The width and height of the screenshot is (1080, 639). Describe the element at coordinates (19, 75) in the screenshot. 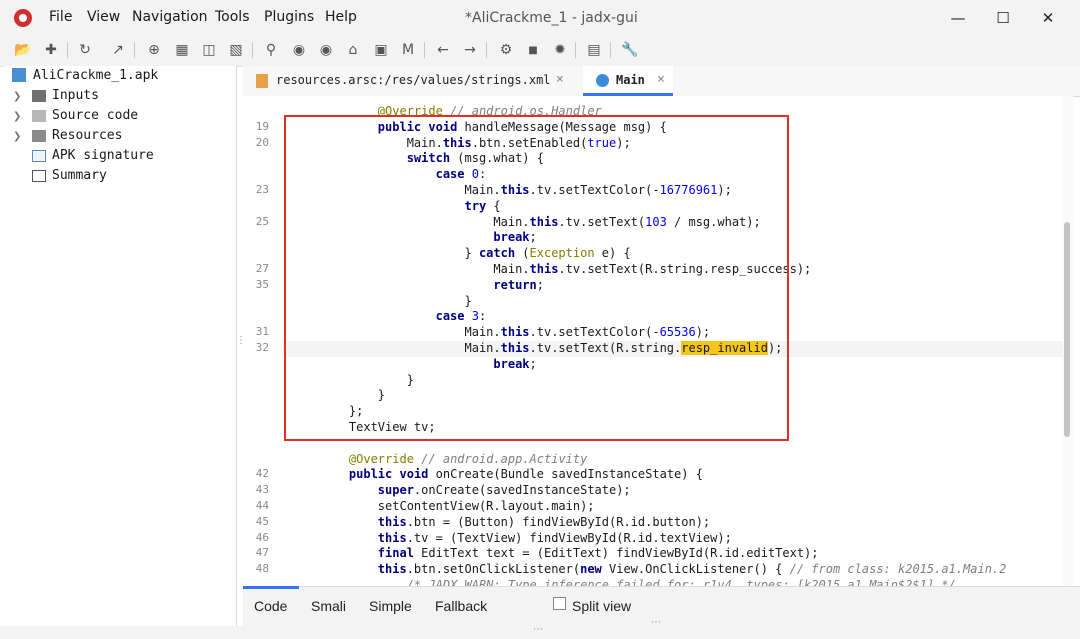

I see `apk-icon` at that location.